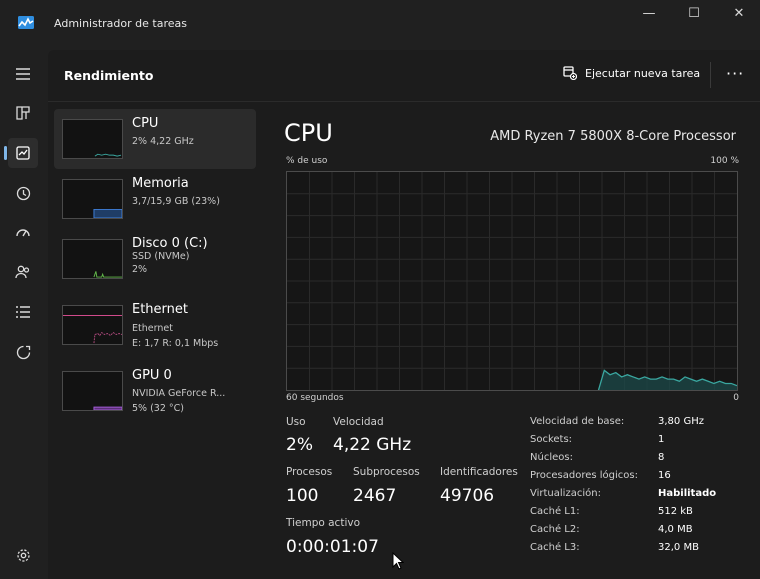  I want to click on resource-memory: Memoria 3,7/15,9 GB (23%), so click(155, 199).